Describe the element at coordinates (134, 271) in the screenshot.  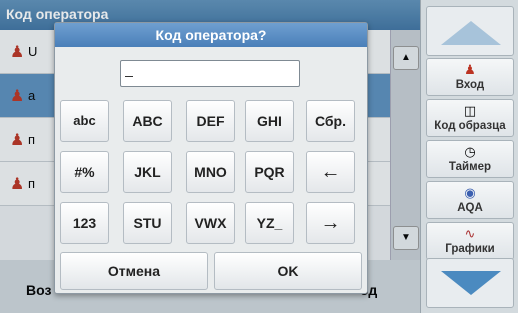
I see `cancel-button: Отмена` at that location.